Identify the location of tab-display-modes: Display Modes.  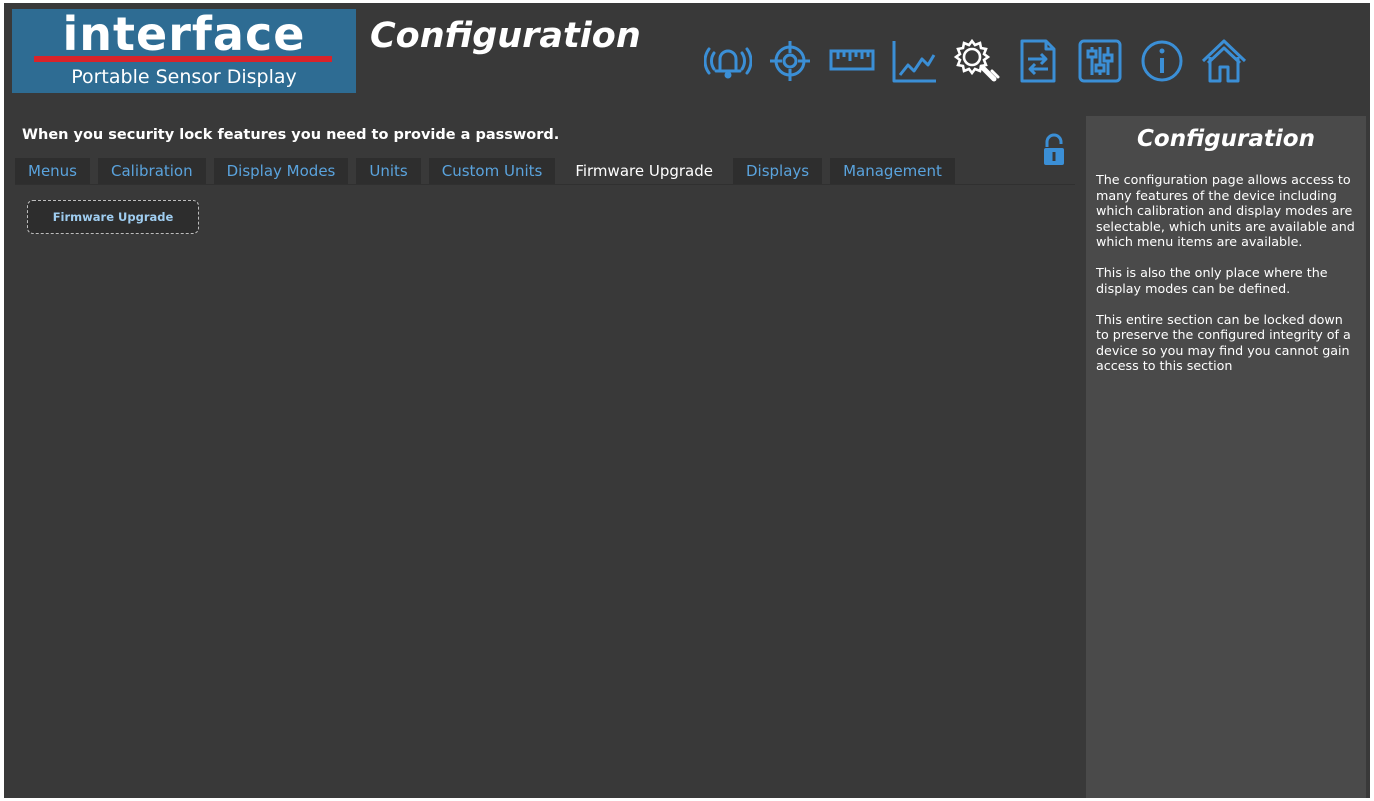
(281, 171).